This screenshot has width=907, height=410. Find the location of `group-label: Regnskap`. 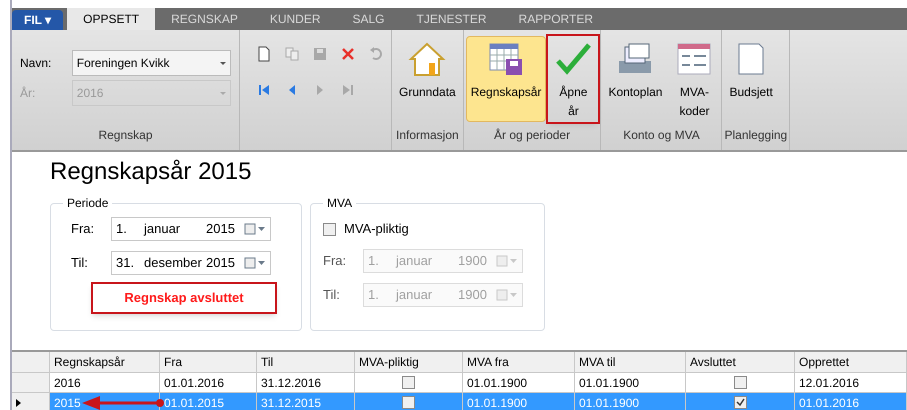

group-label: Regnskap is located at coordinates (125, 135).